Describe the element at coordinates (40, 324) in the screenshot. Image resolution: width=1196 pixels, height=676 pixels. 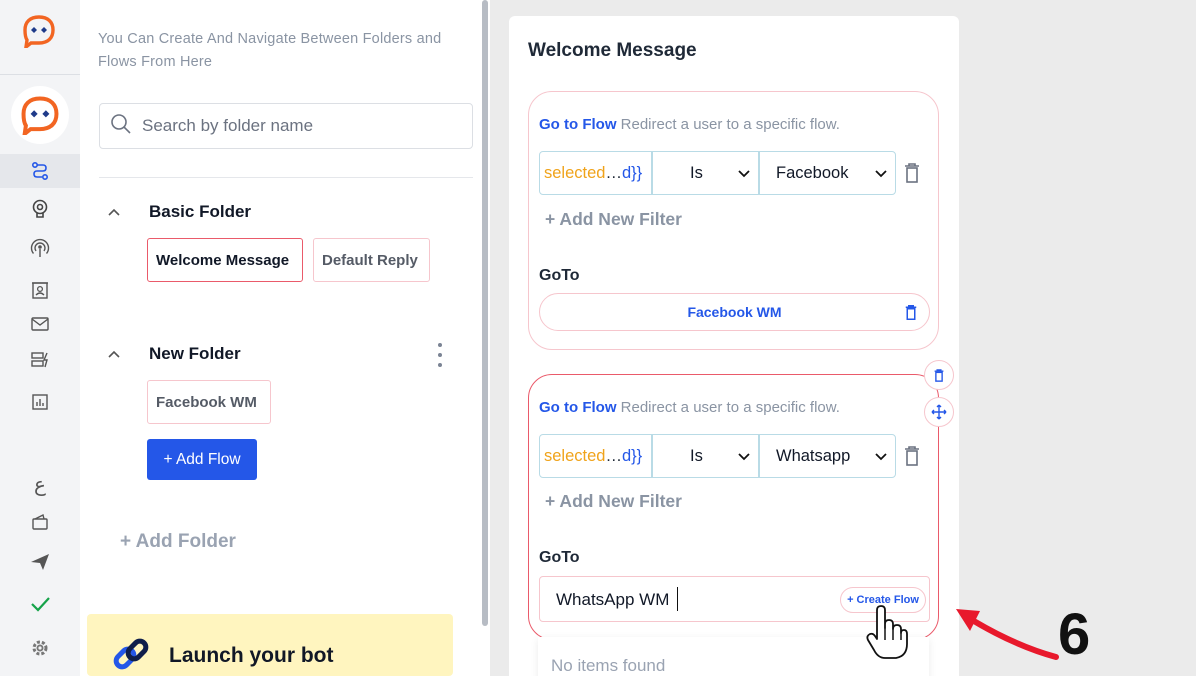
I see `mail-icon` at that location.